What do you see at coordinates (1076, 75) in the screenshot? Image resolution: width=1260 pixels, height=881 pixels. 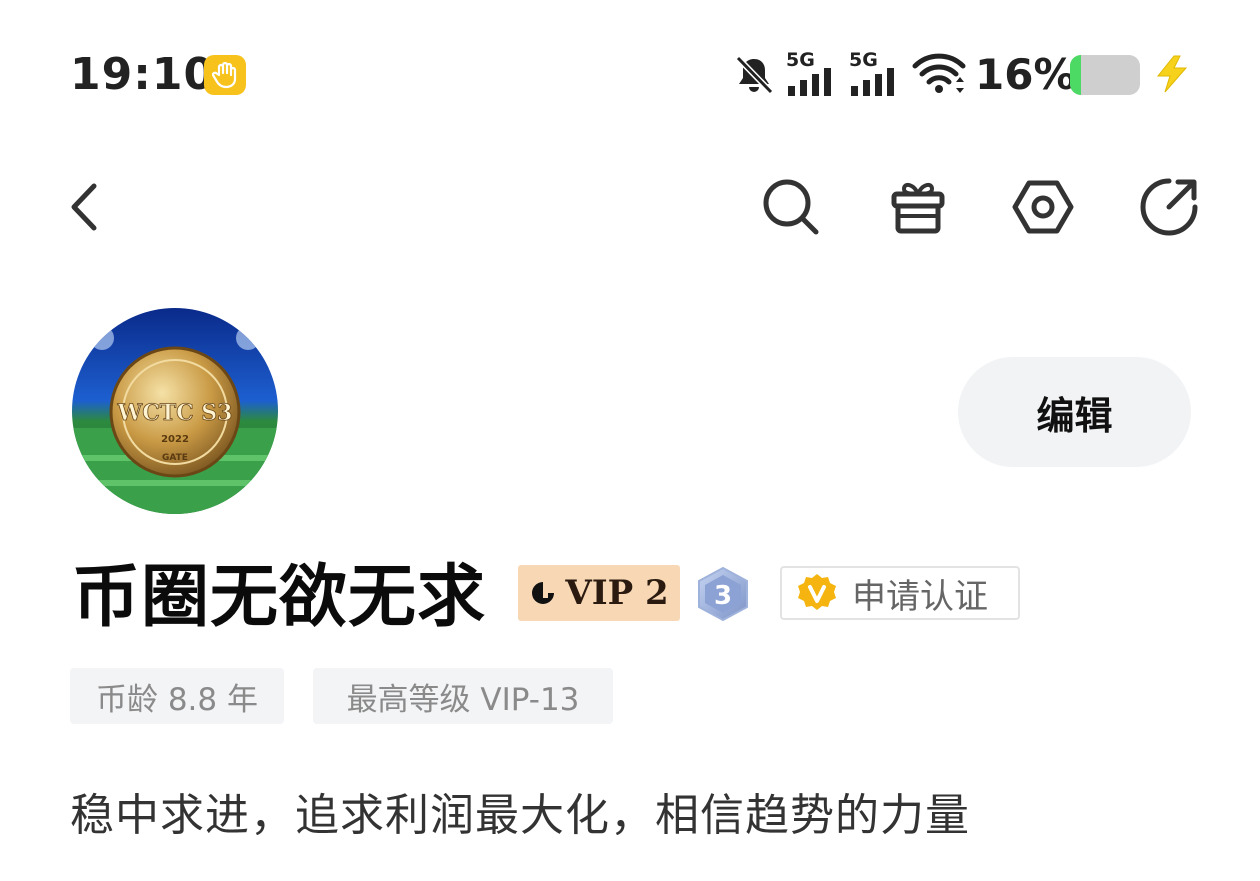 I see `battery-level-fill` at bounding box center [1076, 75].